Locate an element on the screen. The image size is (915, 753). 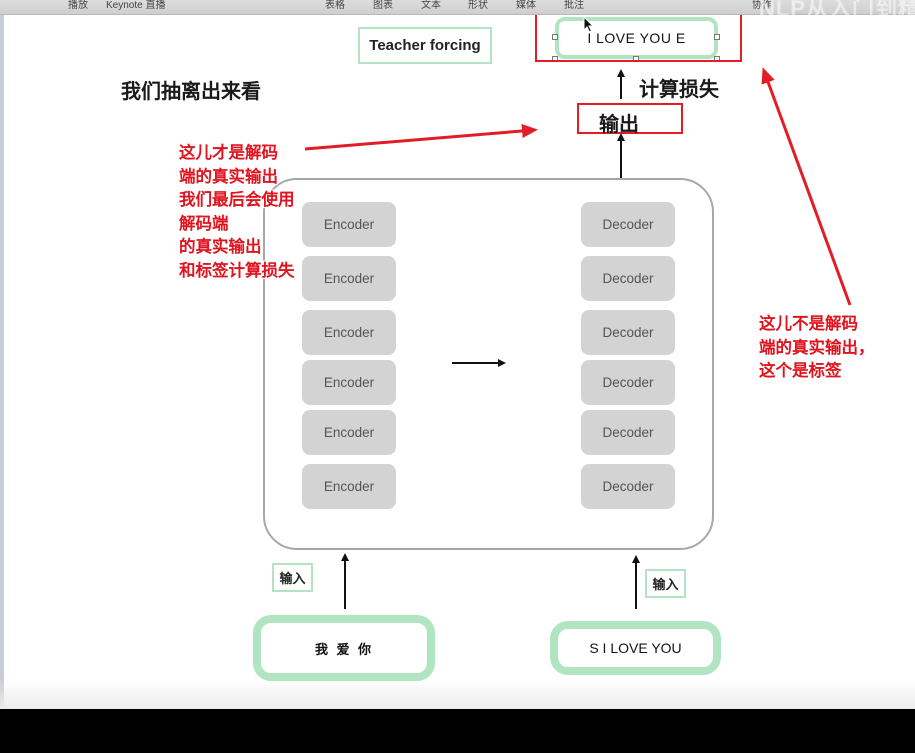
toolbar-comment: 批注 is located at coordinates (574, 6).